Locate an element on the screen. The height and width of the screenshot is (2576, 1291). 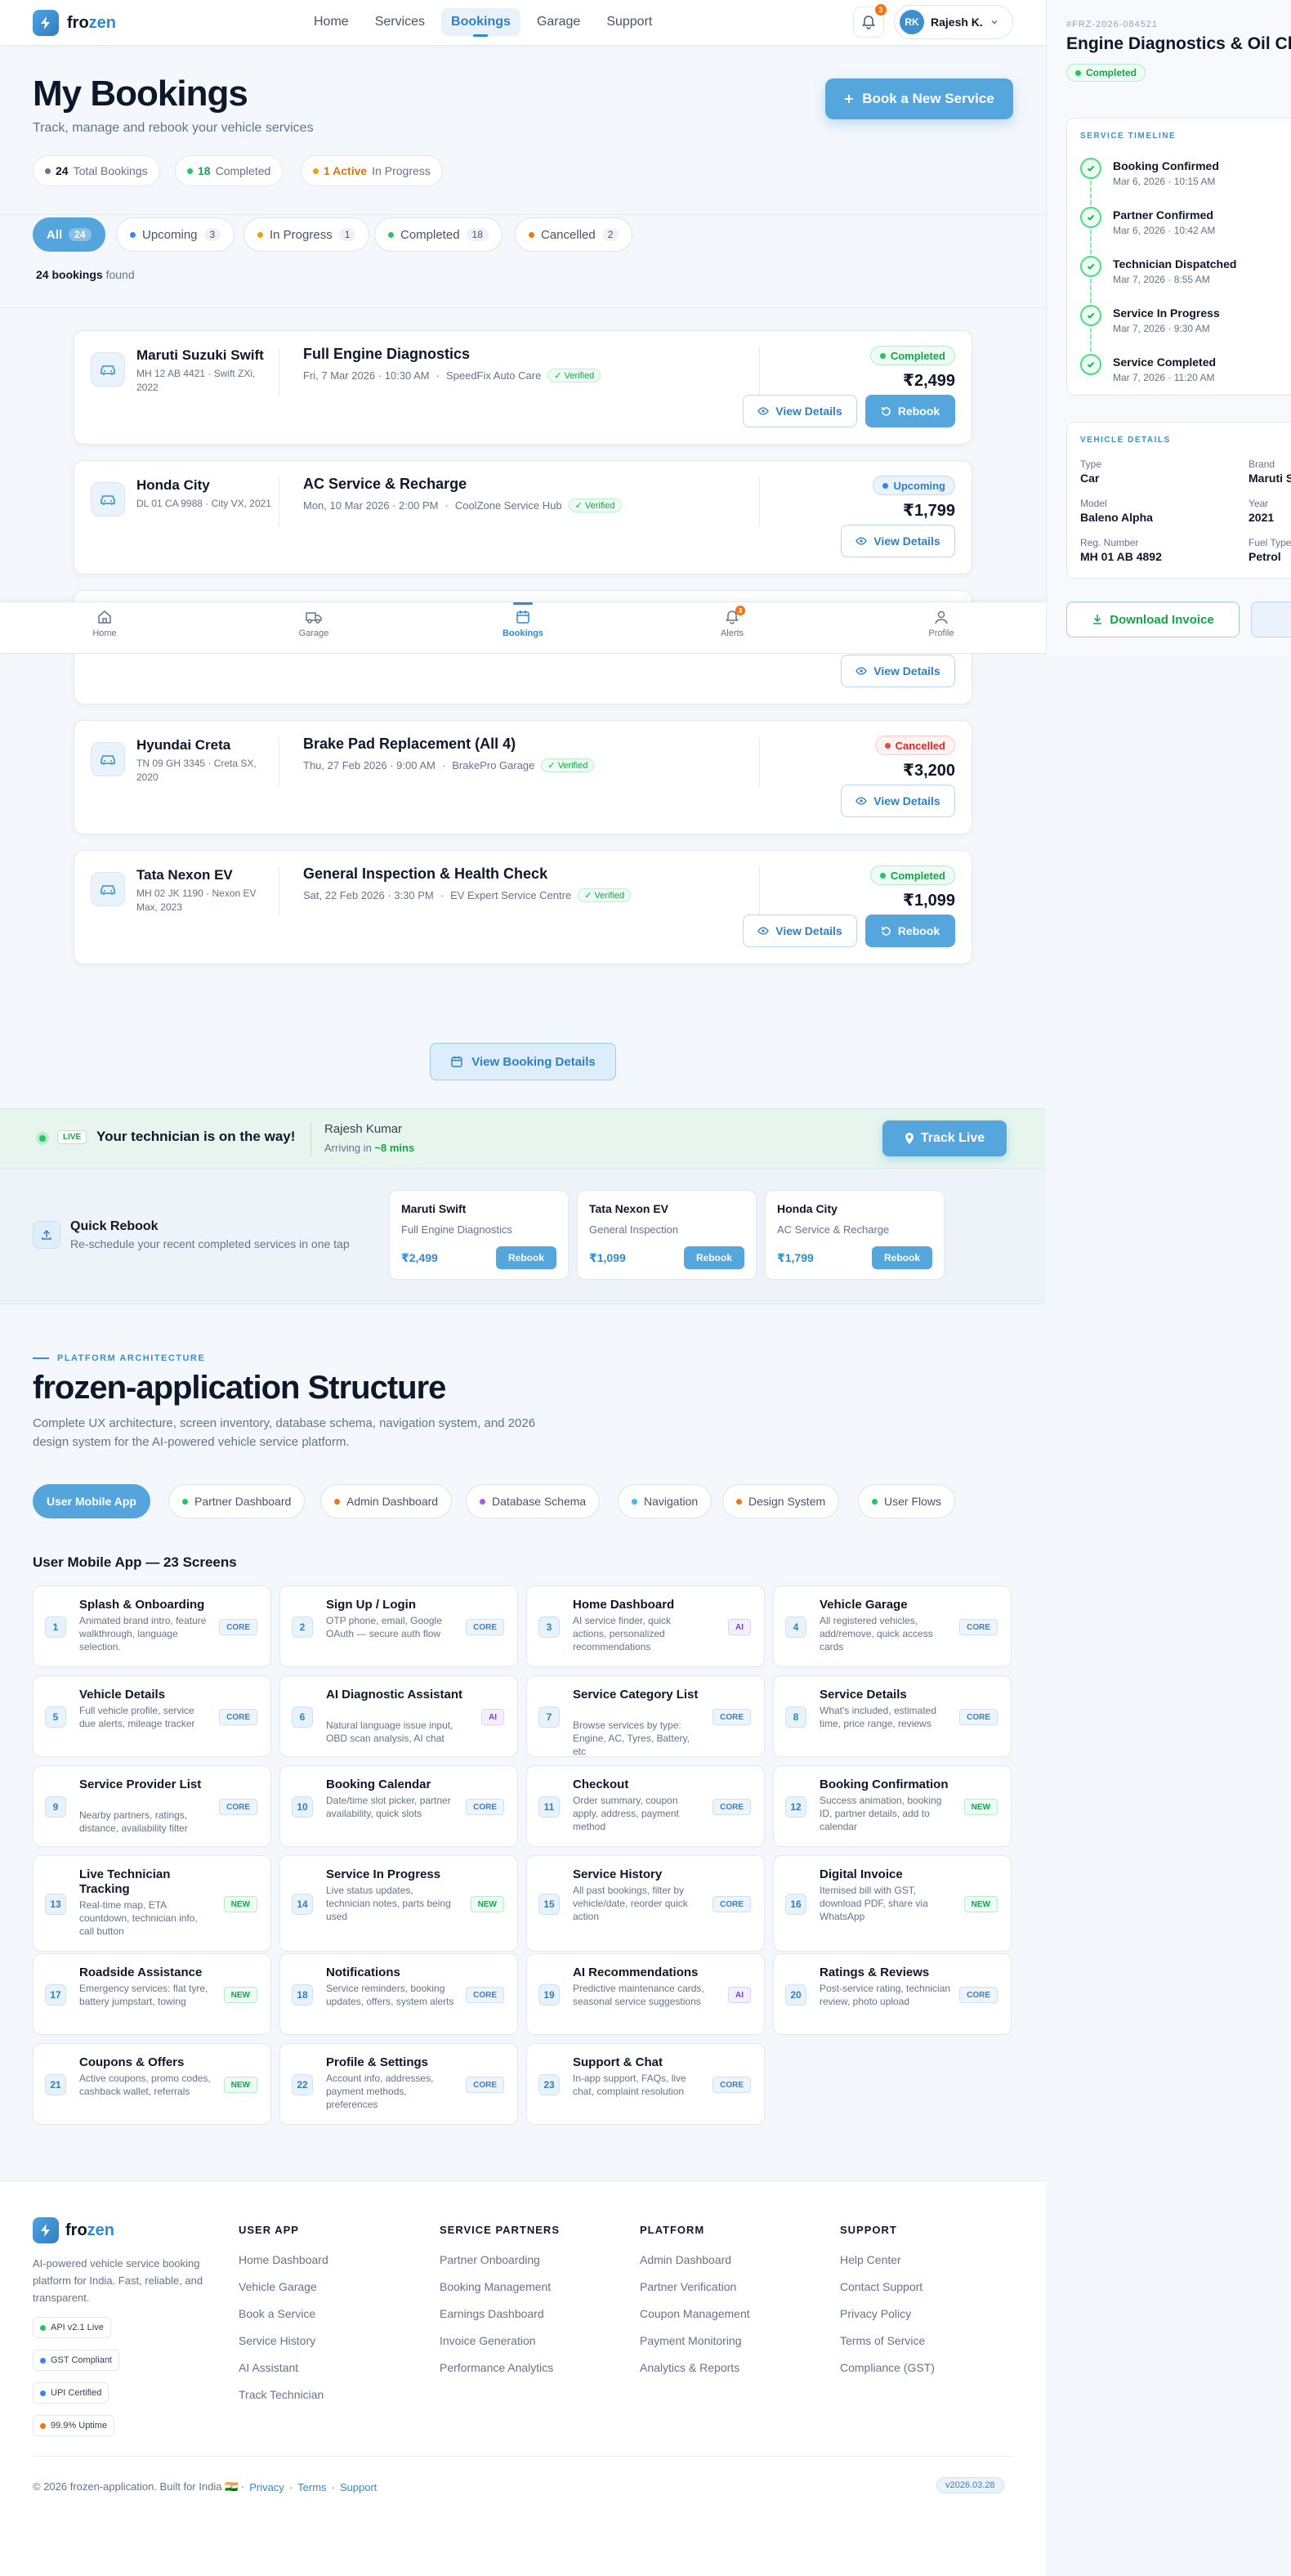
view-booking-details-button: View Booking Details is located at coordinates (523, 1061).